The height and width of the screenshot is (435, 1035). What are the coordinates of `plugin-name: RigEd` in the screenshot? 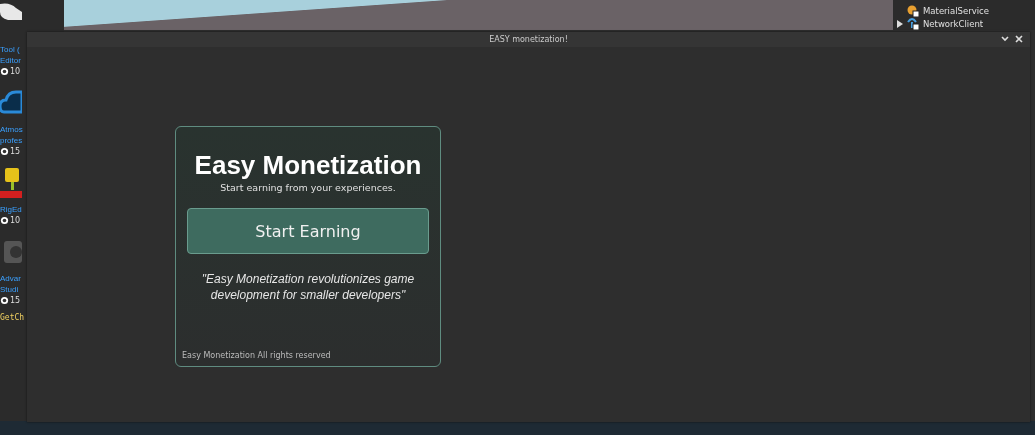 It's located at (11, 209).